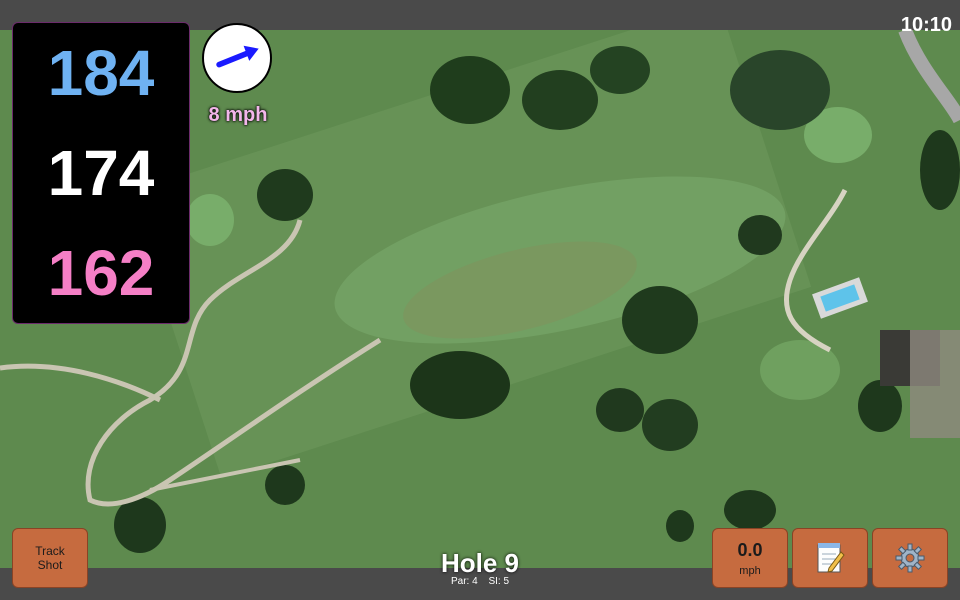 Image resolution: width=960 pixels, height=600 pixels. I want to click on track-shot-button: Track Shot, so click(50, 558).